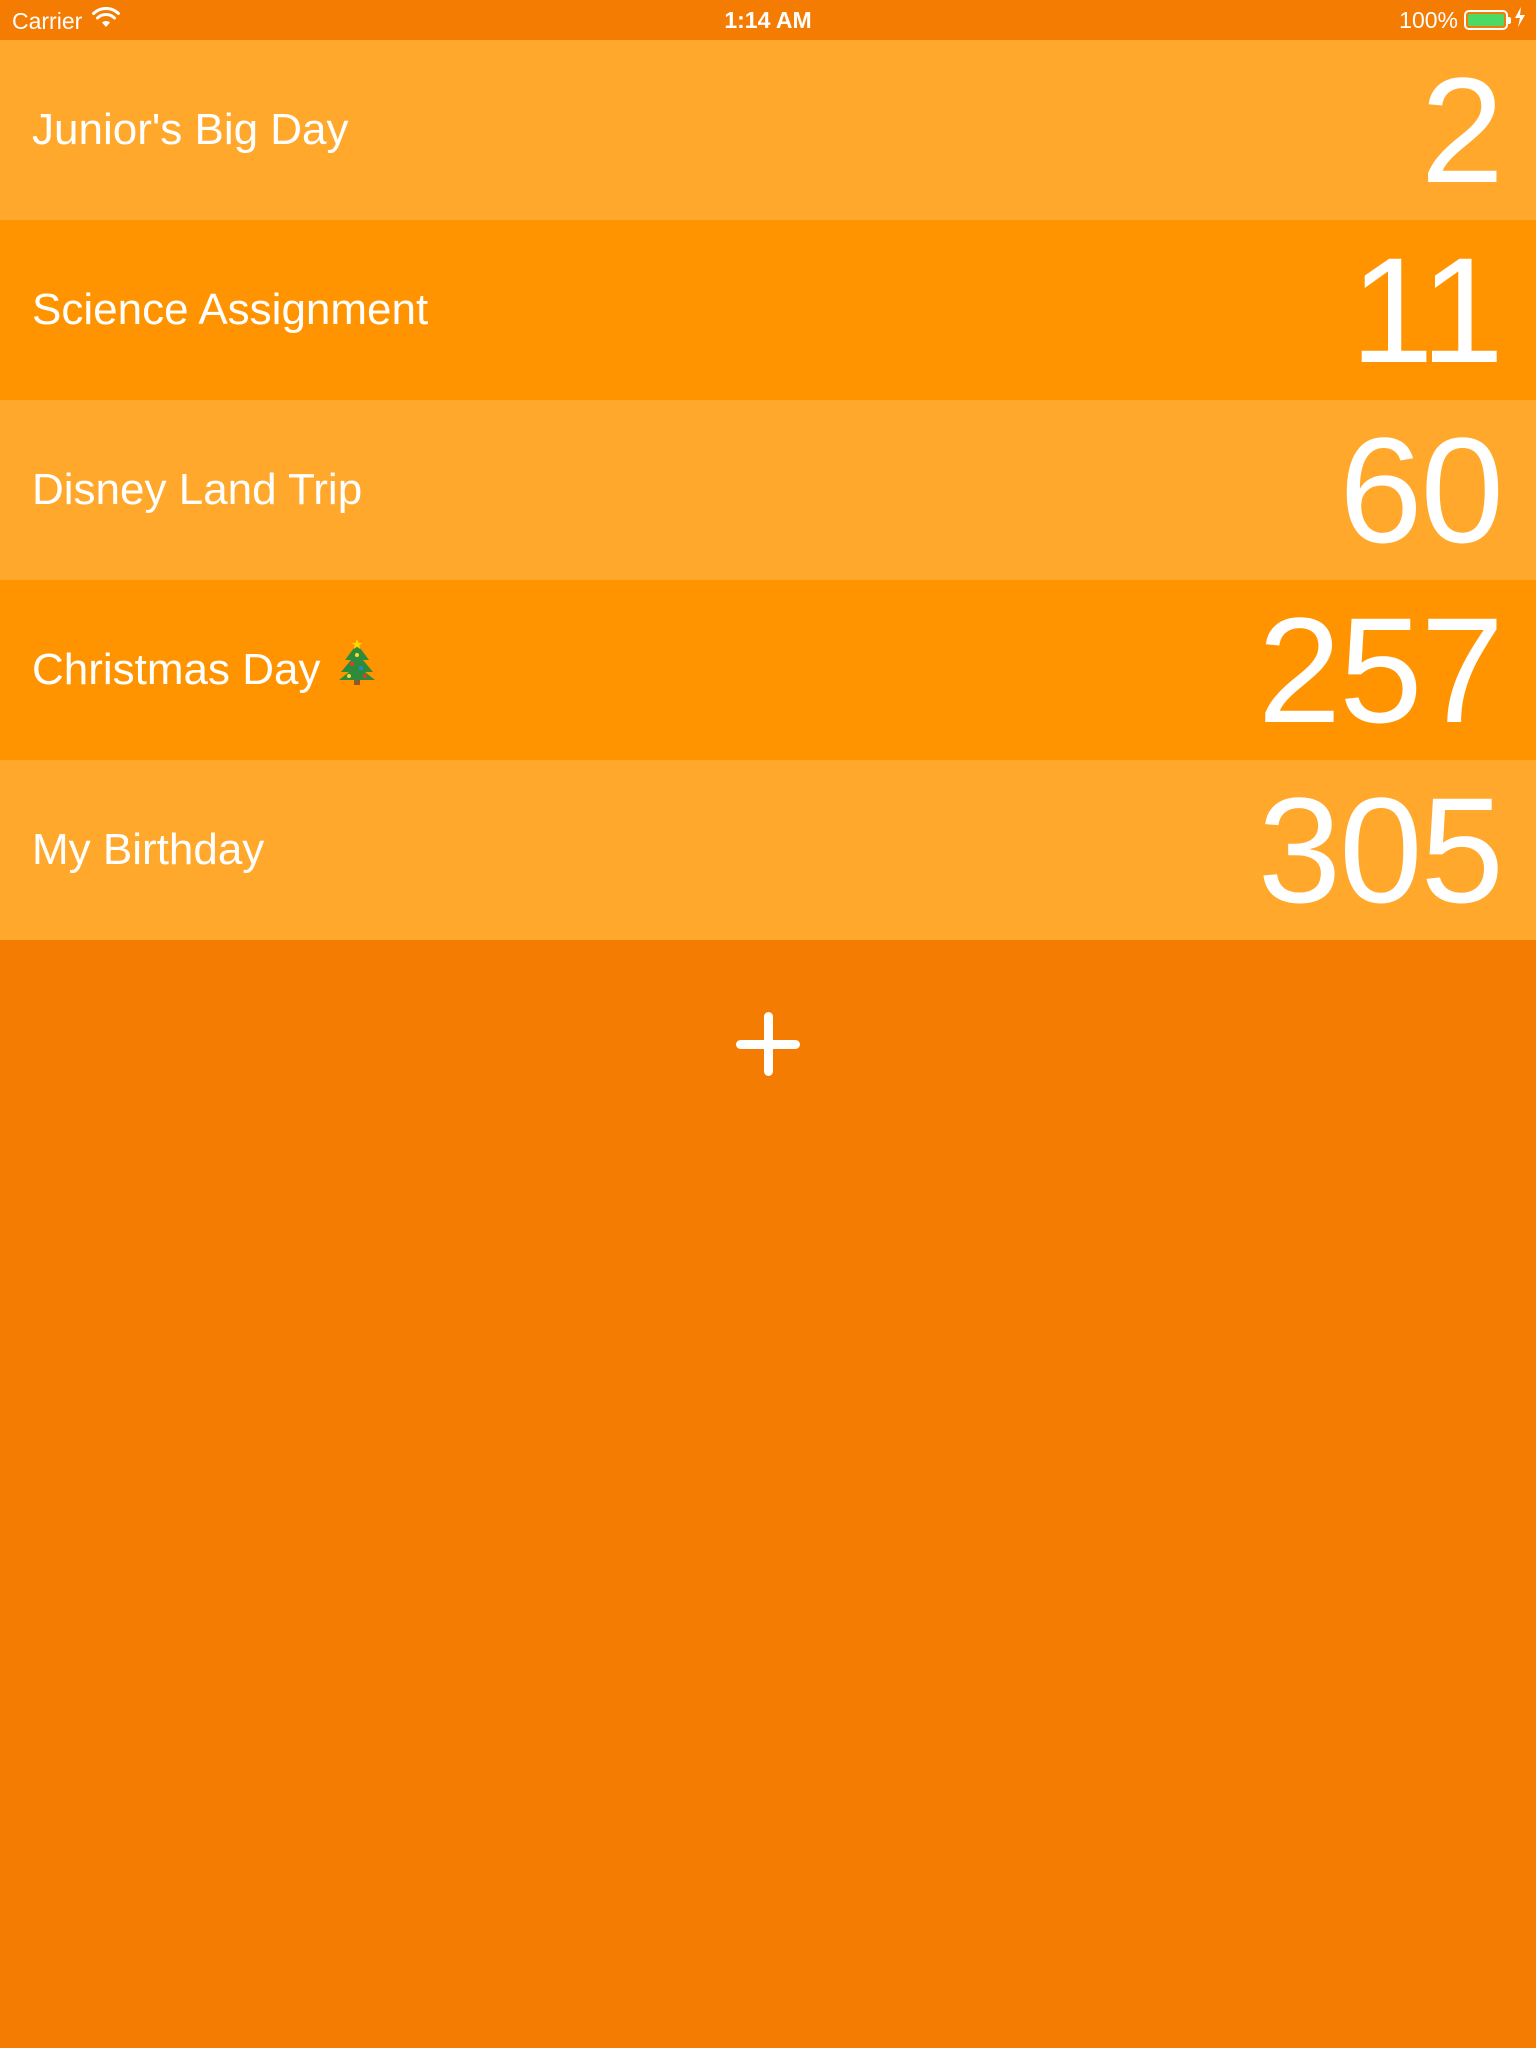 This screenshot has height=2048, width=1536. I want to click on event-title: Christmas Day, so click(176, 669).